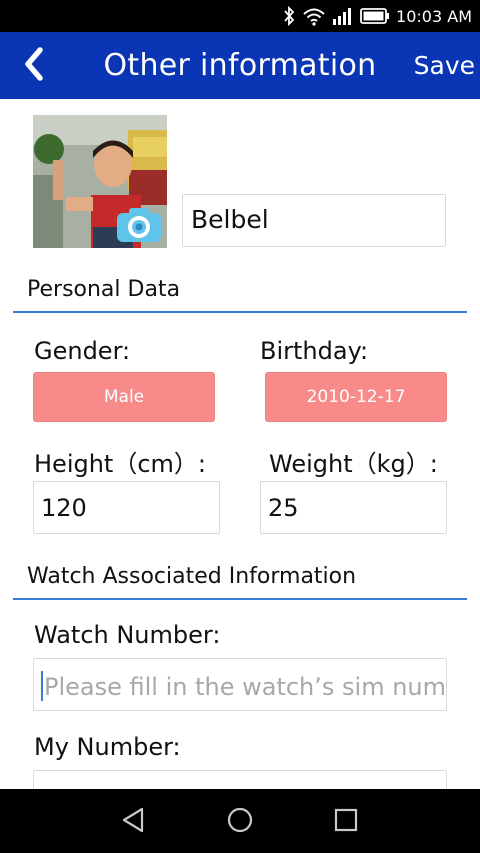 This screenshot has height=853, width=480. I want to click on signal-icon, so click(343, 16).